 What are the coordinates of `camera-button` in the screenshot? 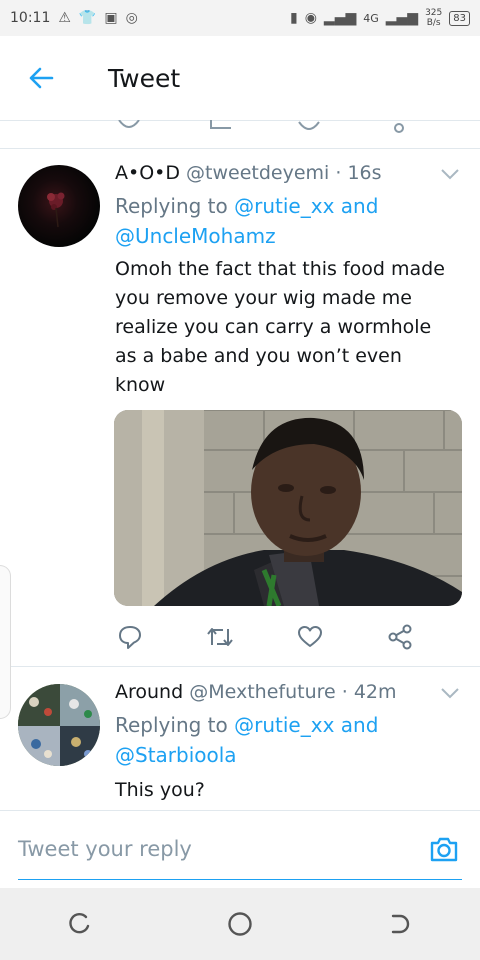 It's located at (444, 849).